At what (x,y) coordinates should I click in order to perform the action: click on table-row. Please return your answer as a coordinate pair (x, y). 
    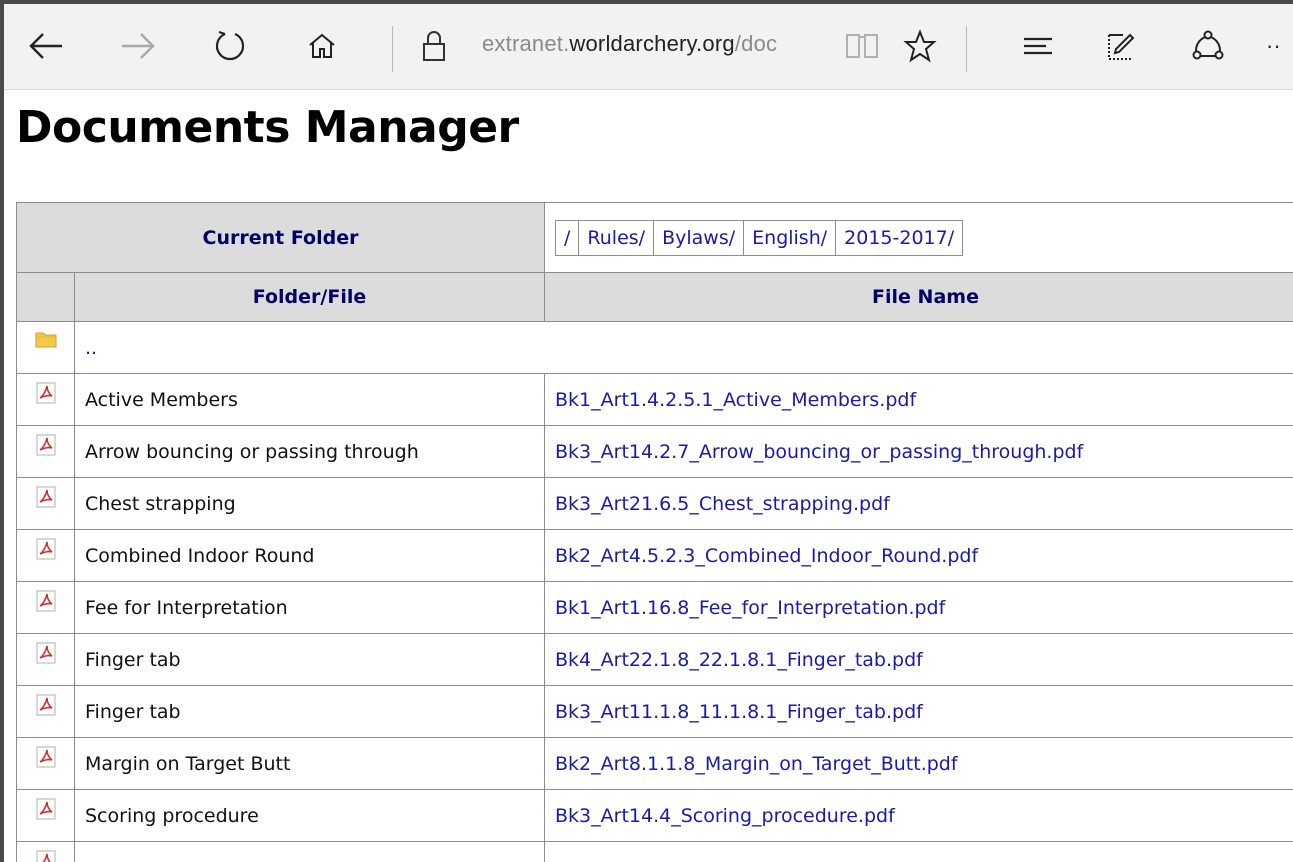
    Looking at the image, I should click on (654, 851).